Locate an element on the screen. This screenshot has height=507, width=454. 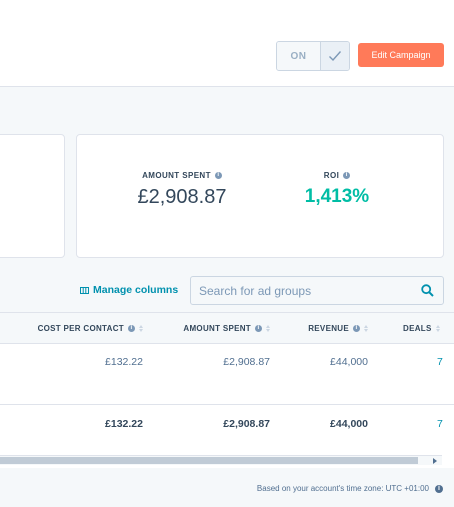
cell-amount-spent: £2,908.87 is located at coordinates (246, 362).